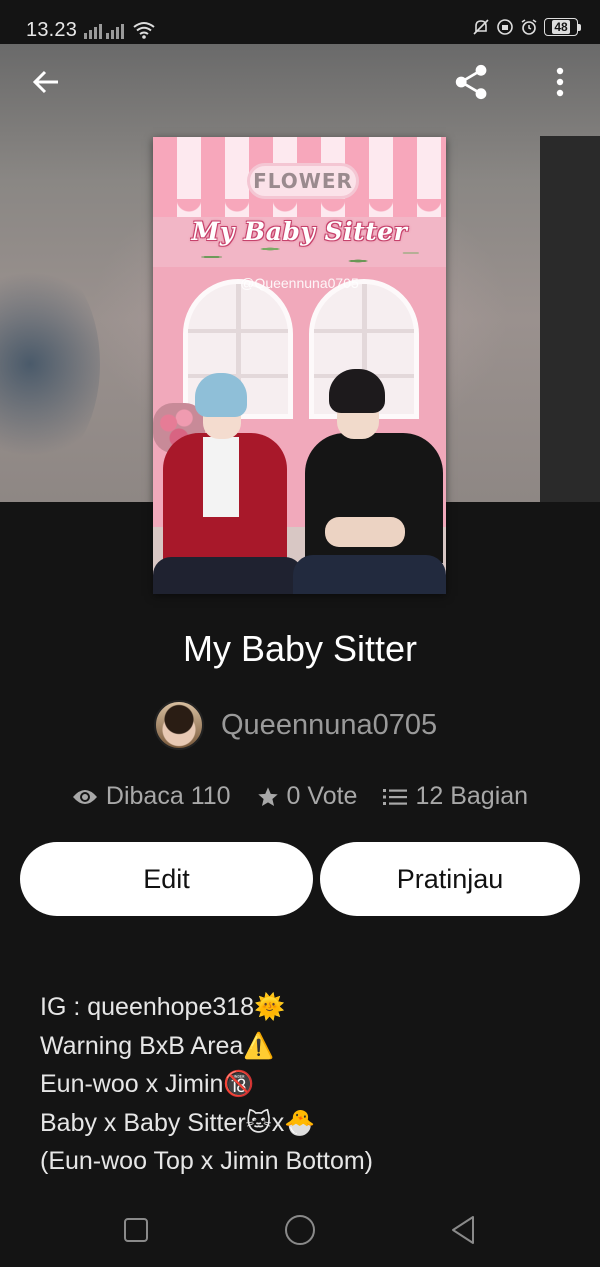 Image resolution: width=600 pixels, height=1267 pixels. I want to click on votes-count: 0 Vote, so click(322, 796).